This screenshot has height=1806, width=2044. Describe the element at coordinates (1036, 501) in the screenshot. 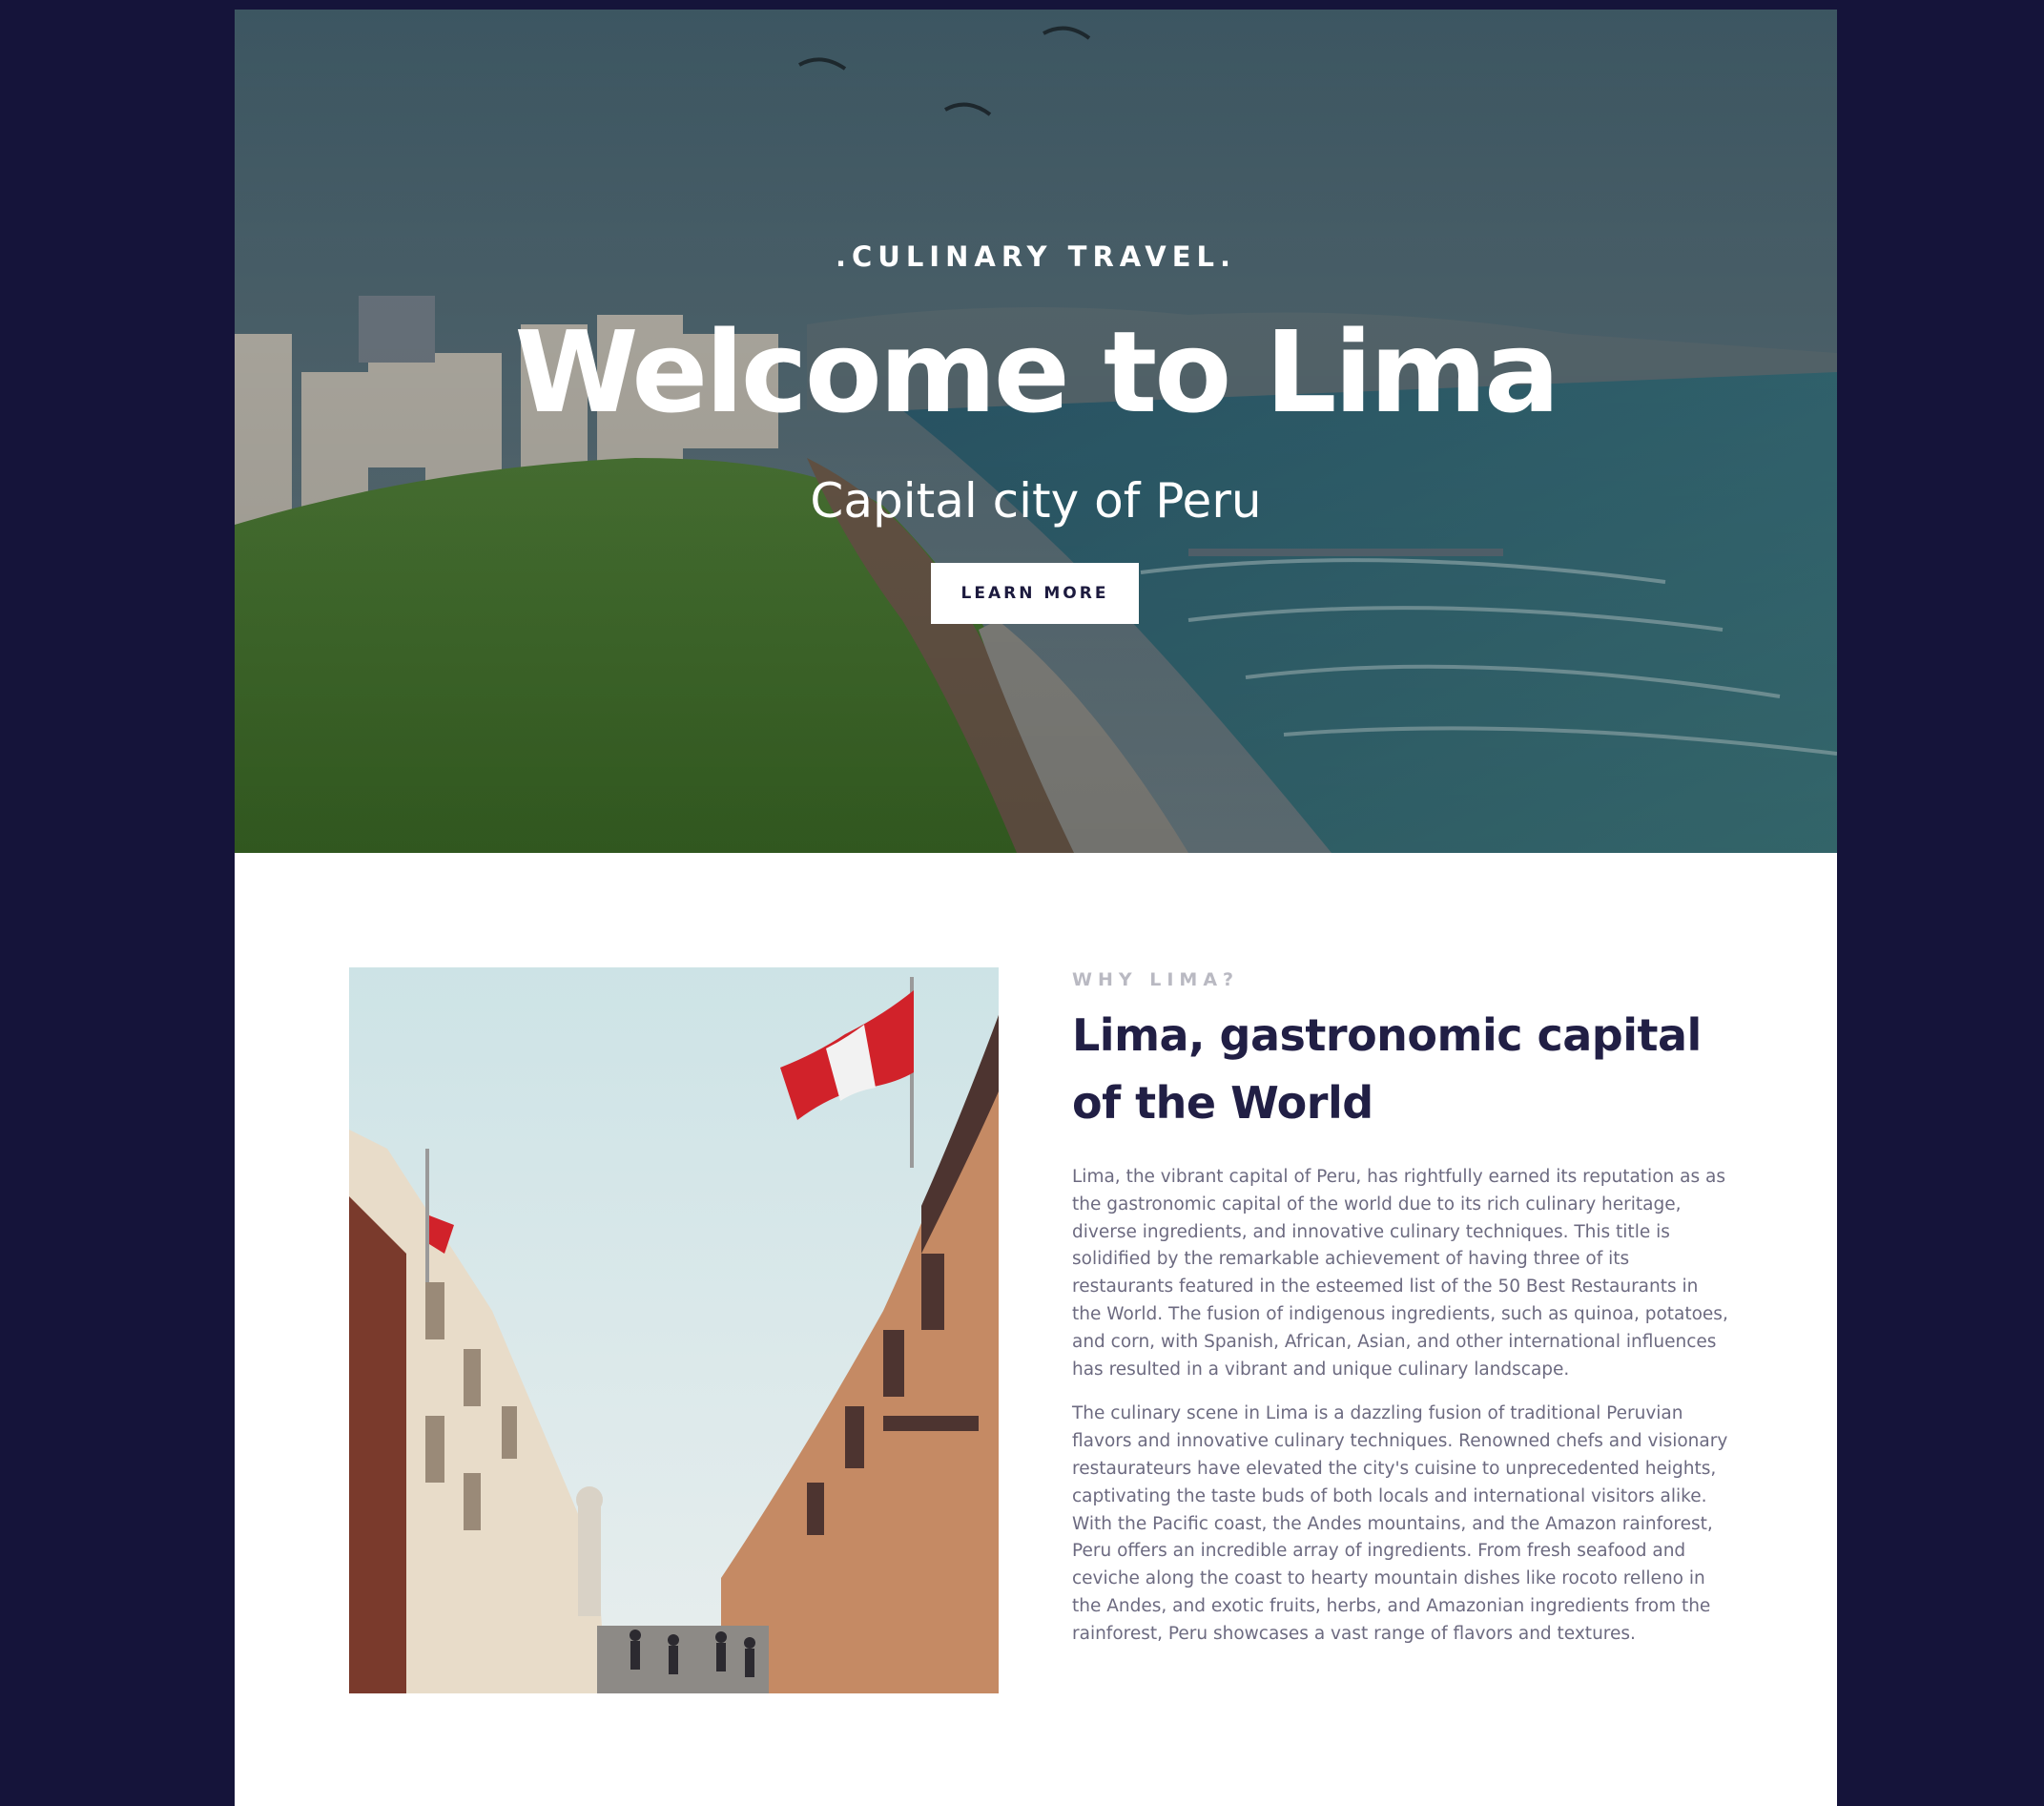

I see `hero-subtitle: Capital city of Peru` at that location.